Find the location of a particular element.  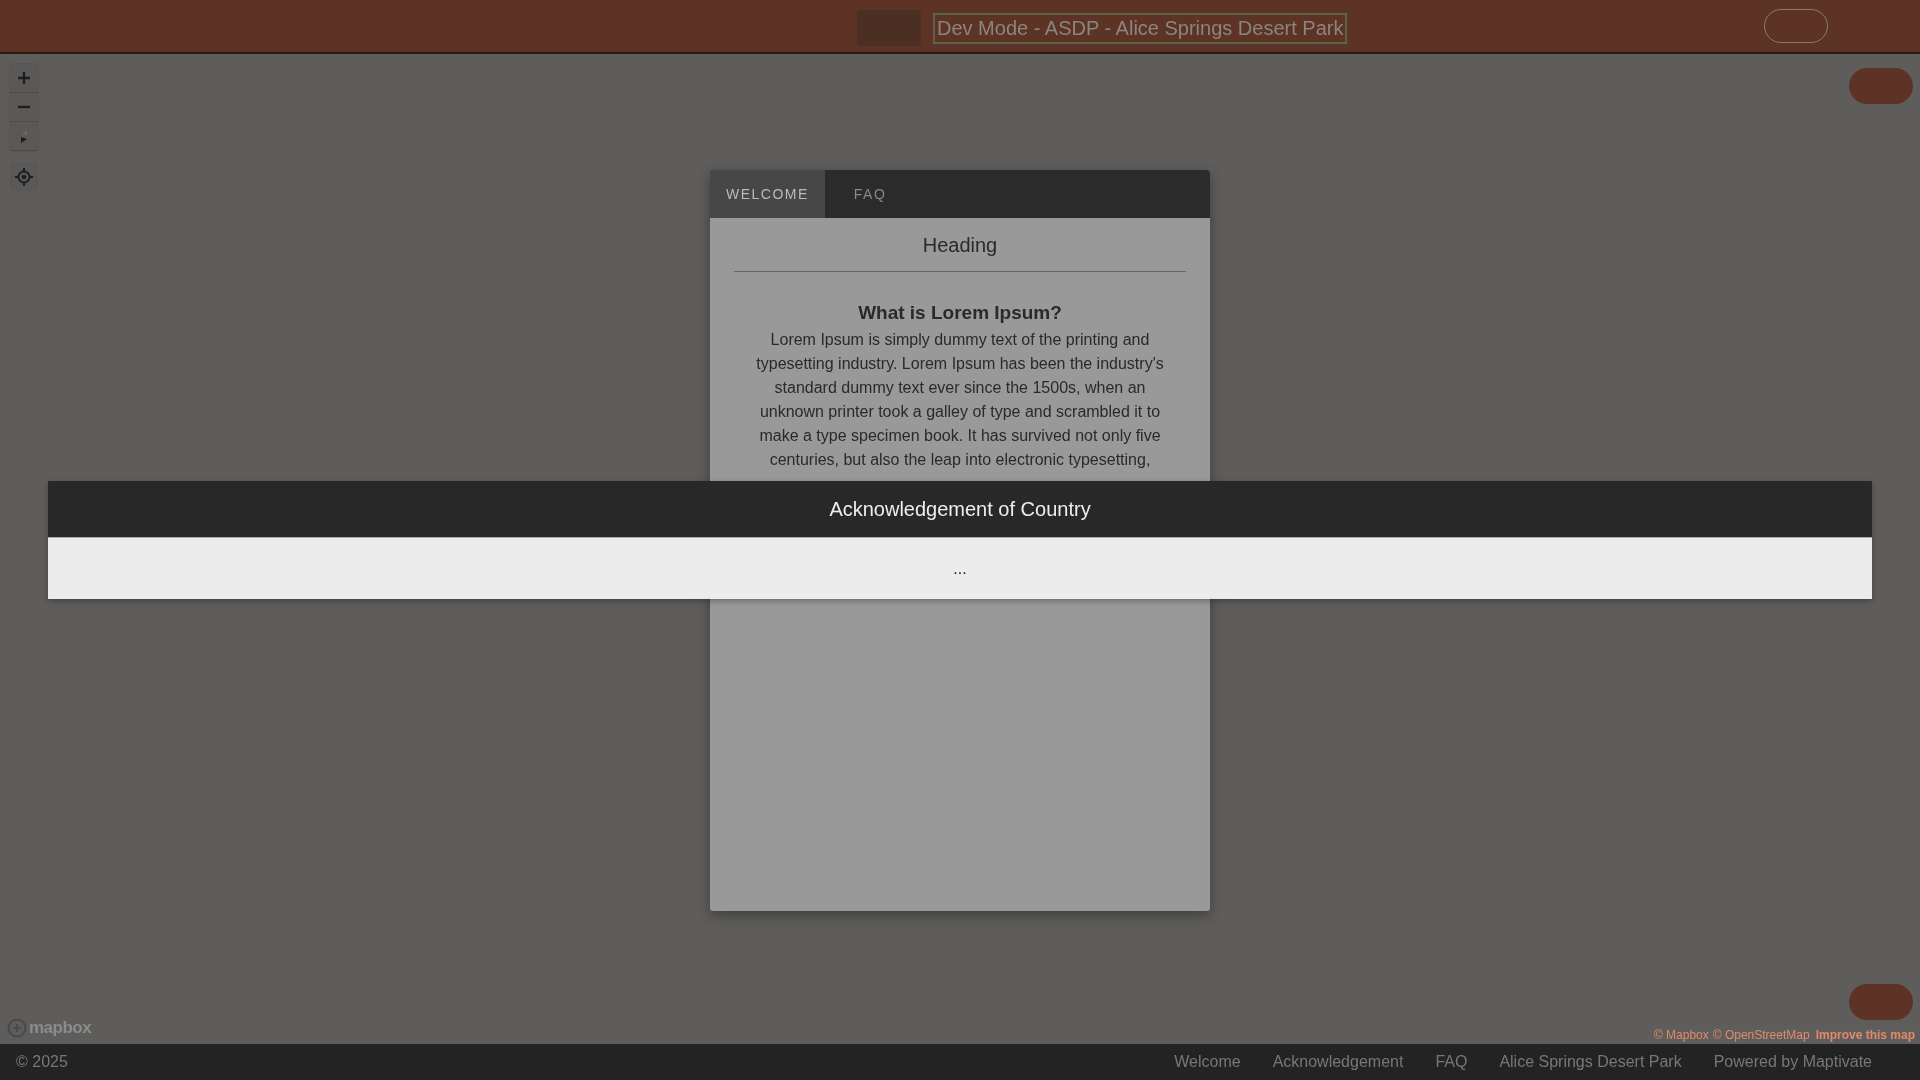

footer-link: Alice Springs Desert Park is located at coordinates (1590, 1062).